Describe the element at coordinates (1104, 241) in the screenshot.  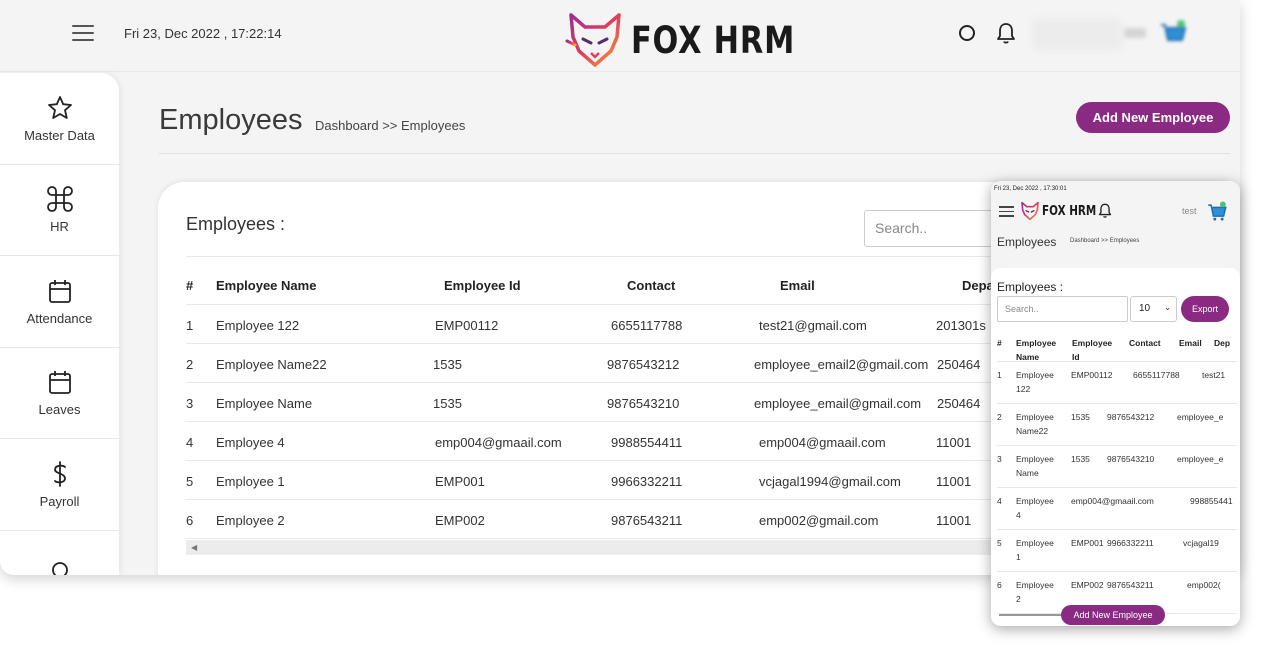
I see `mobile-breadcrumb: Dashboard >> Employees` at that location.